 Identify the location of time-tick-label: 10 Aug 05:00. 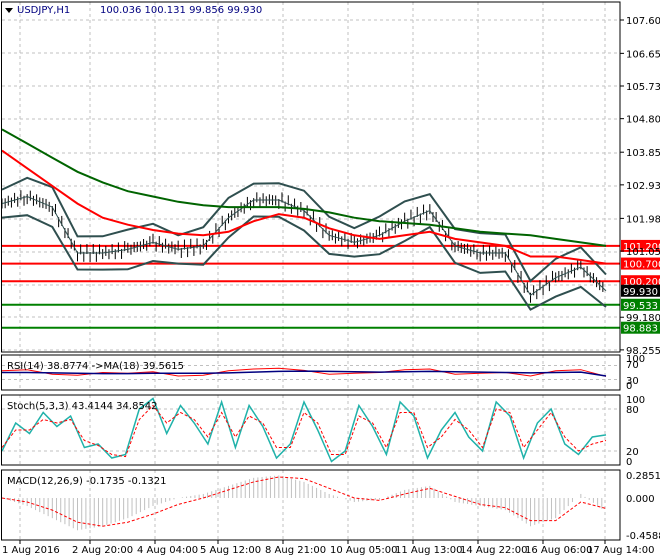
(363, 550).